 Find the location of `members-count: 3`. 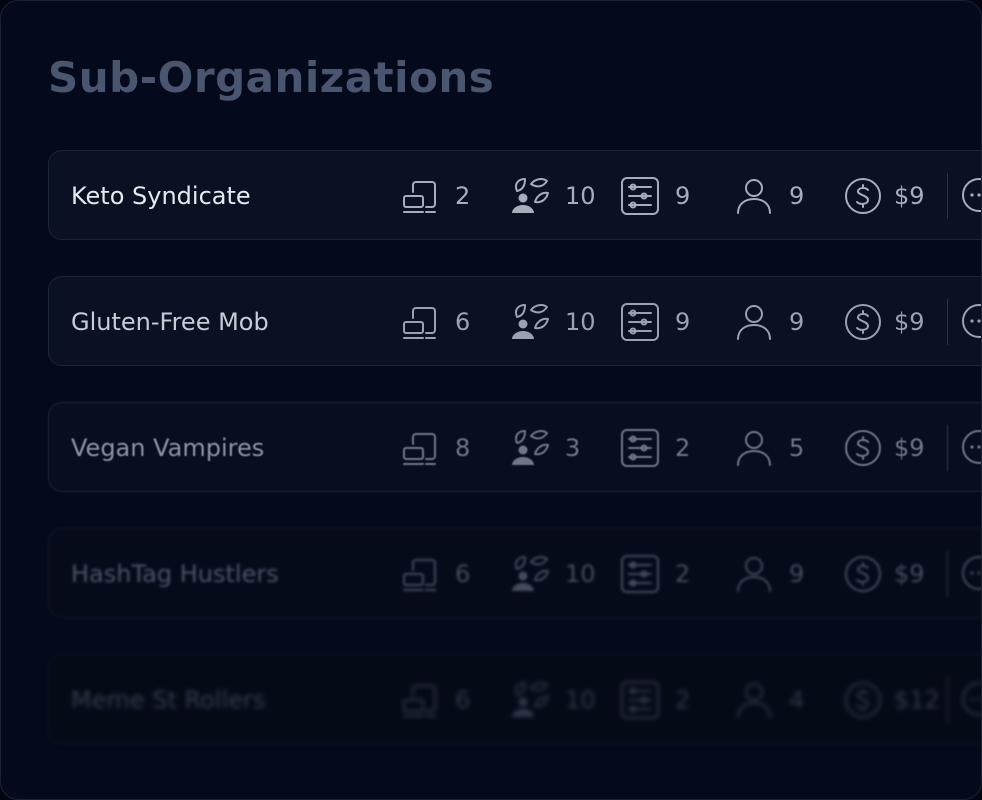

members-count: 3 is located at coordinates (573, 448).